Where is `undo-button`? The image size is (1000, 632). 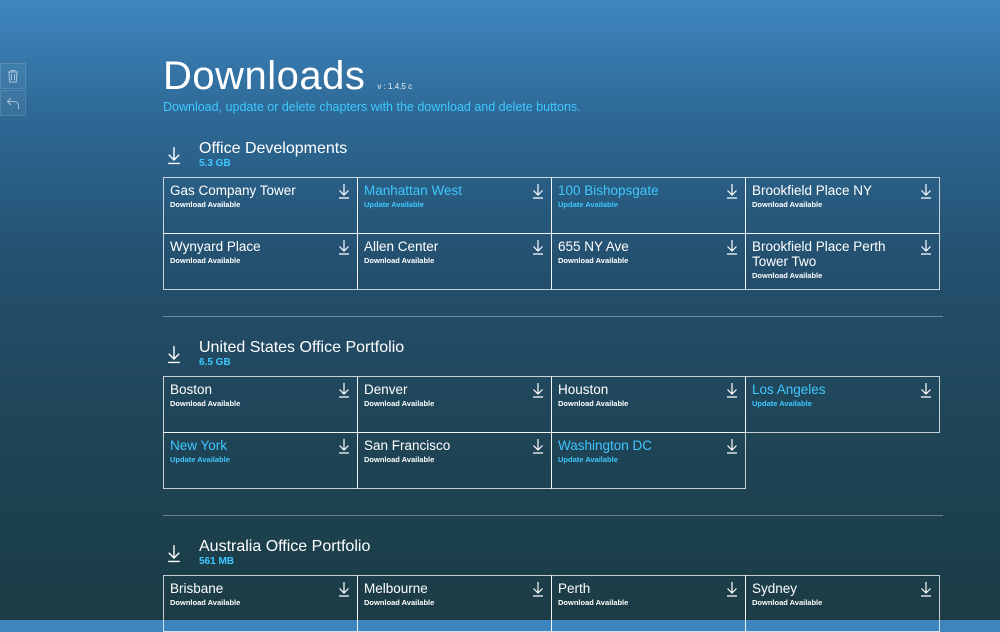
undo-button is located at coordinates (13, 103).